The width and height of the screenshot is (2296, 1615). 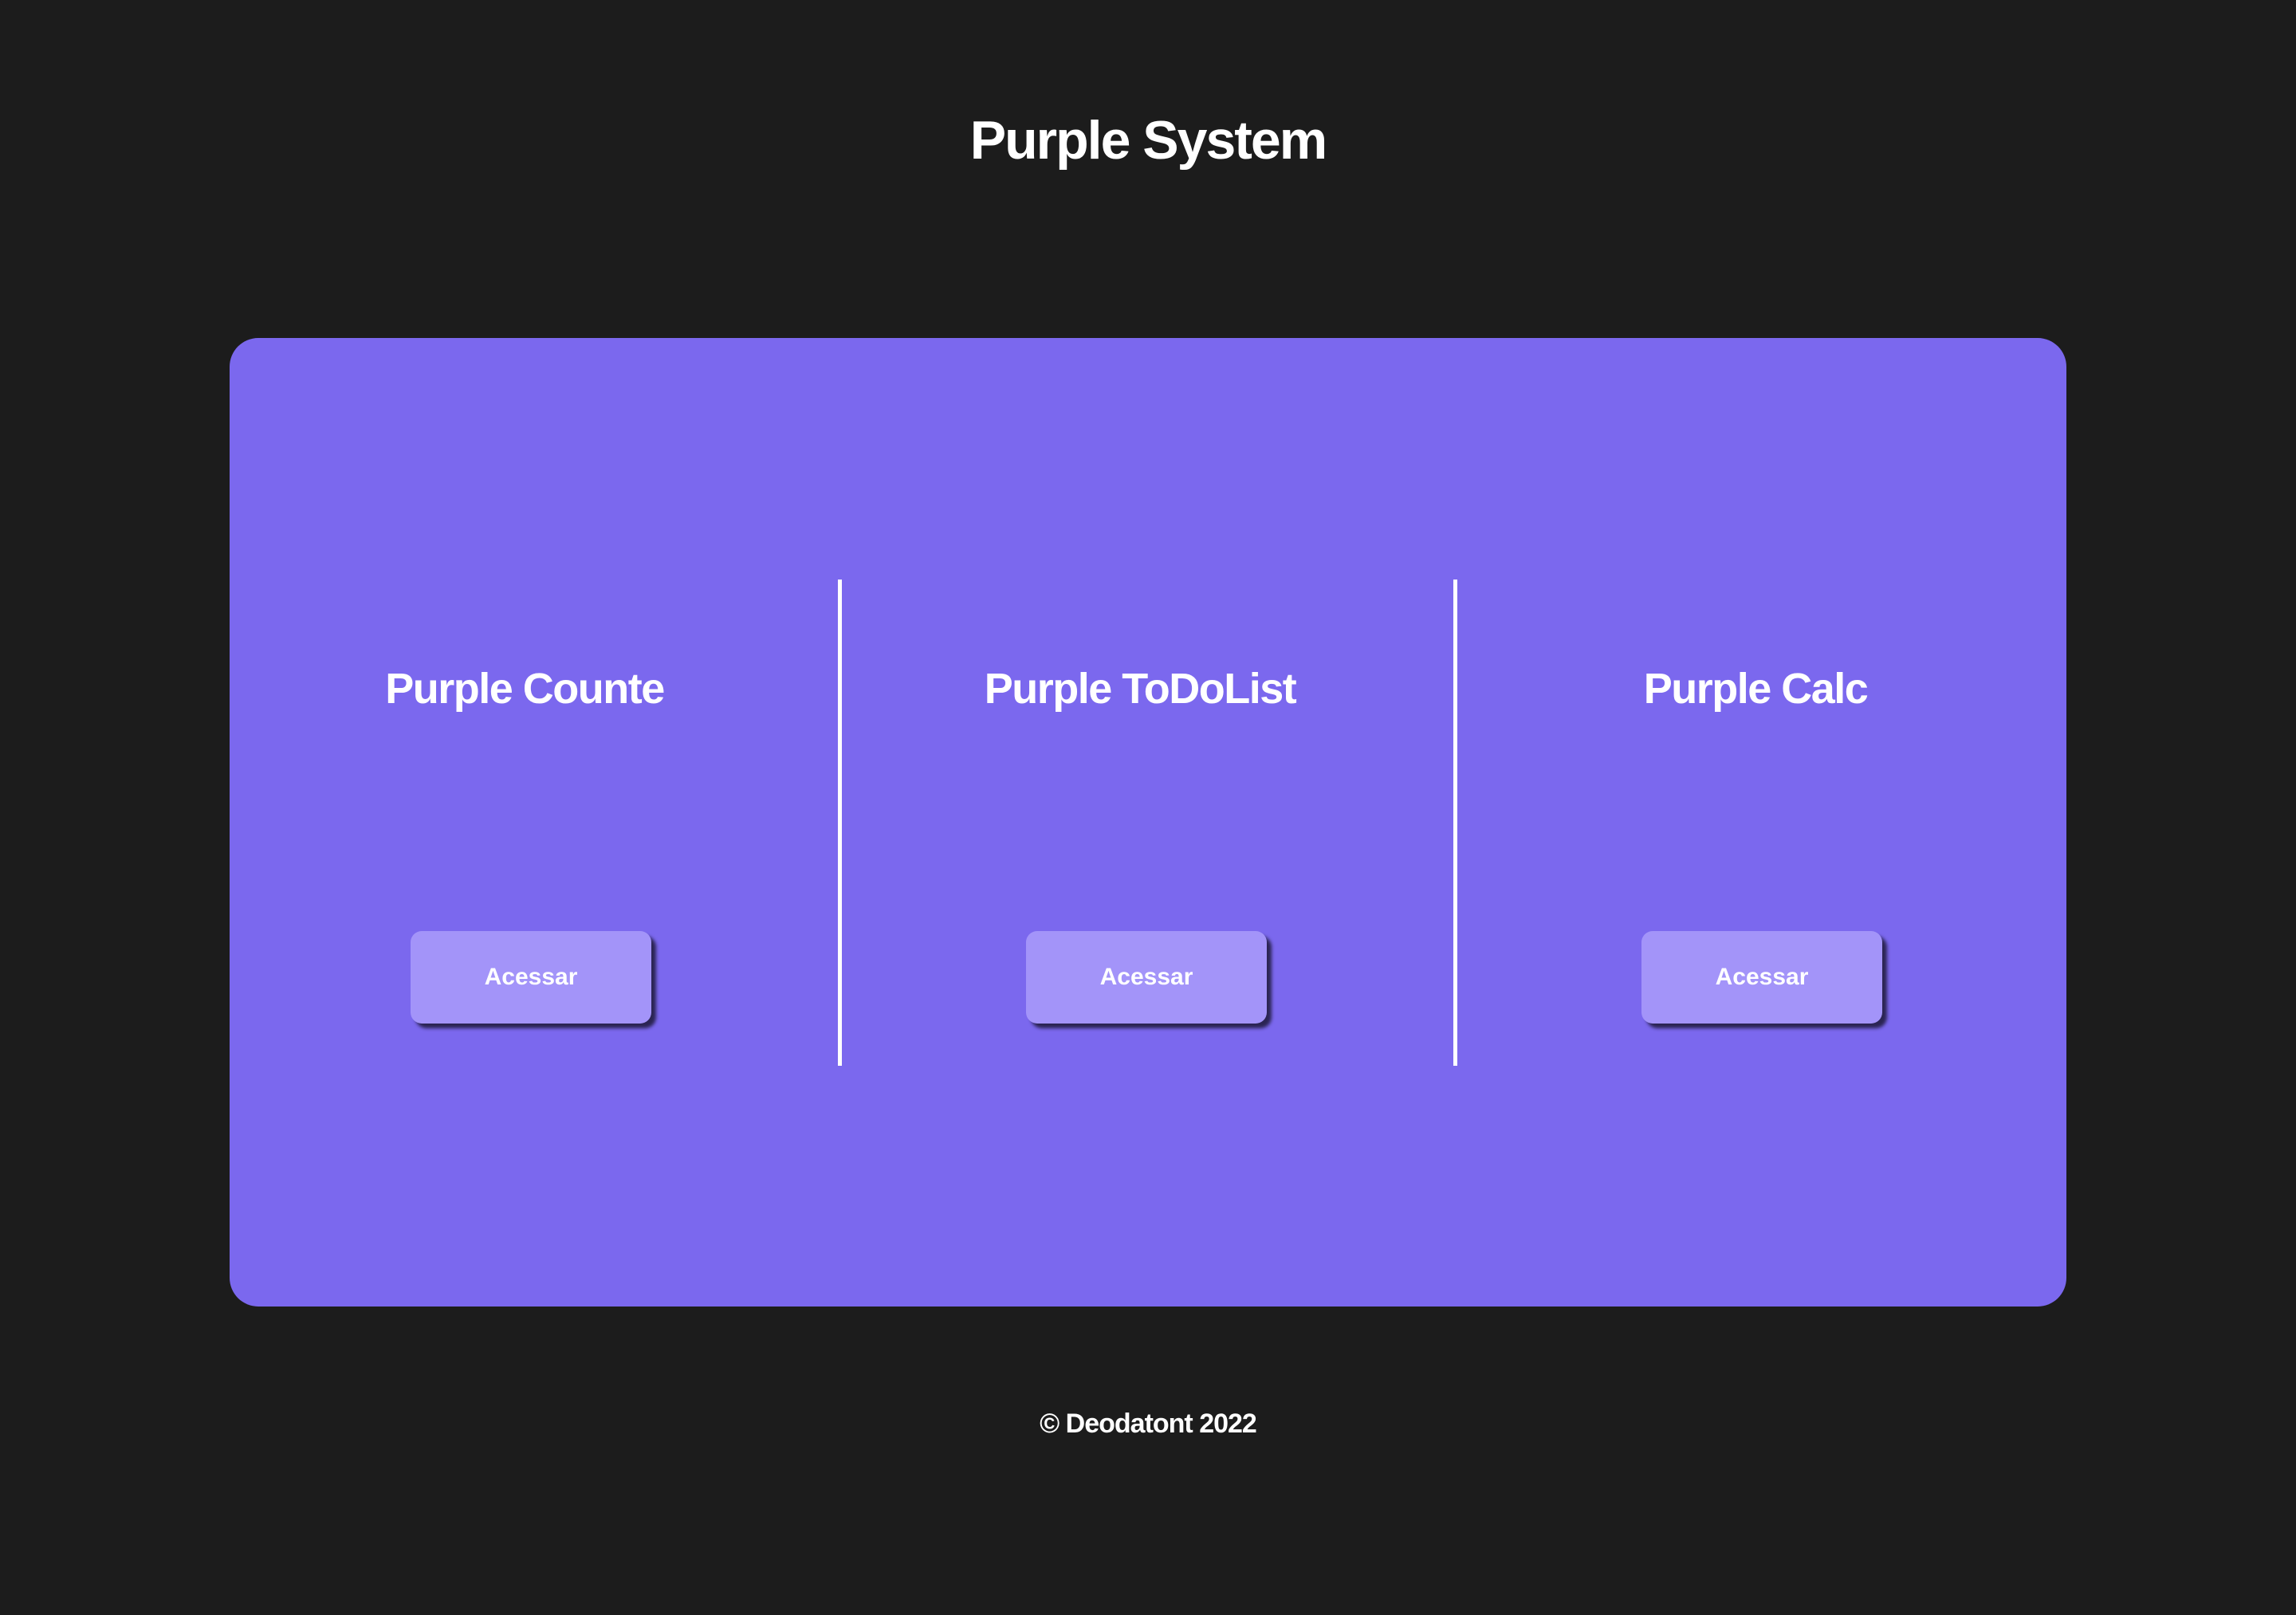 What do you see at coordinates (525, 689) in the screenshot?
I see `app-title-counter: Purple Counte` at bounding box center [525, 689].